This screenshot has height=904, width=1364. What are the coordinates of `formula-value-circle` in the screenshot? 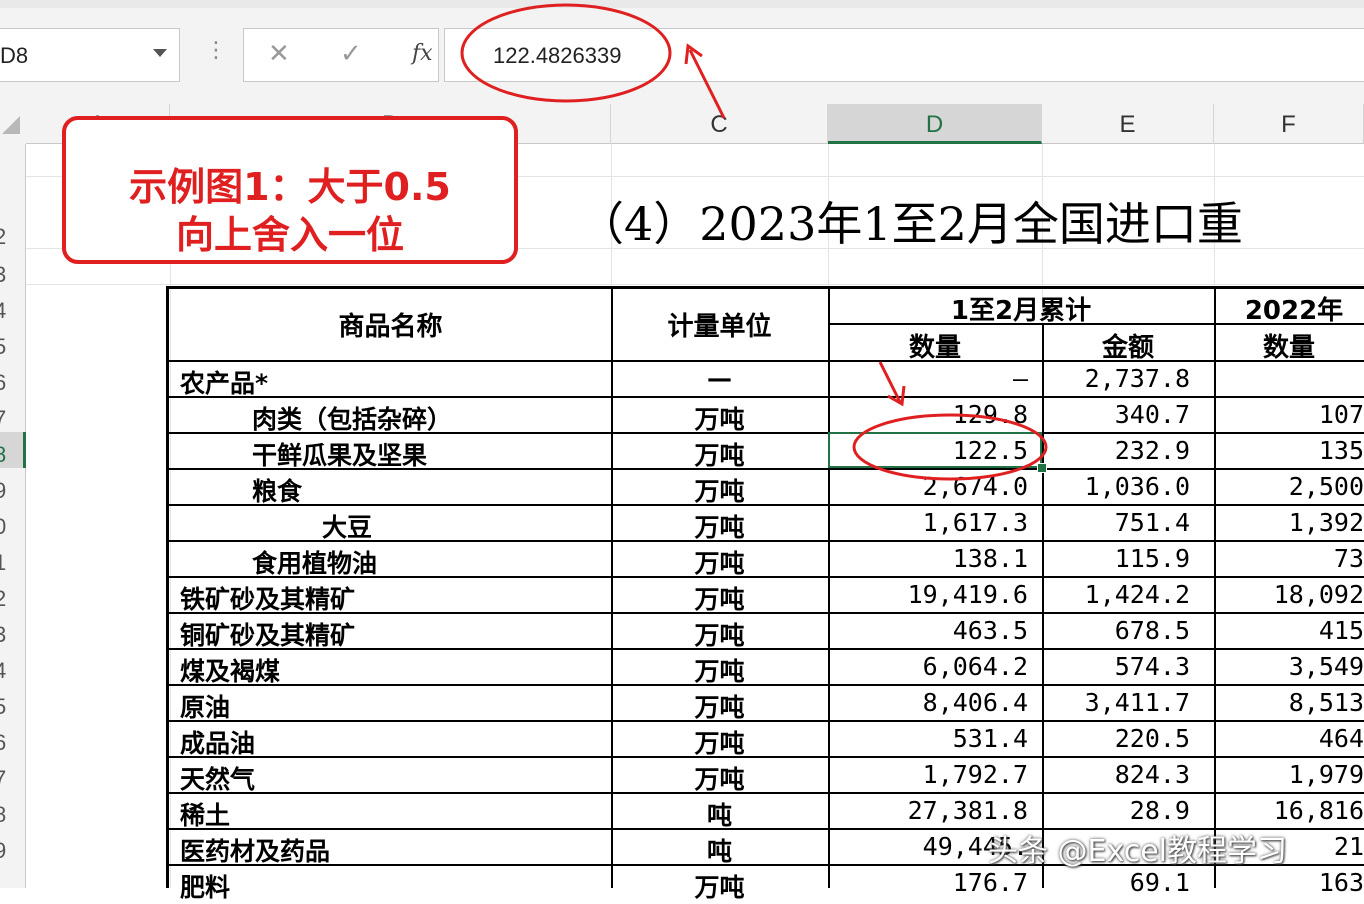 It's located at (566, 53).